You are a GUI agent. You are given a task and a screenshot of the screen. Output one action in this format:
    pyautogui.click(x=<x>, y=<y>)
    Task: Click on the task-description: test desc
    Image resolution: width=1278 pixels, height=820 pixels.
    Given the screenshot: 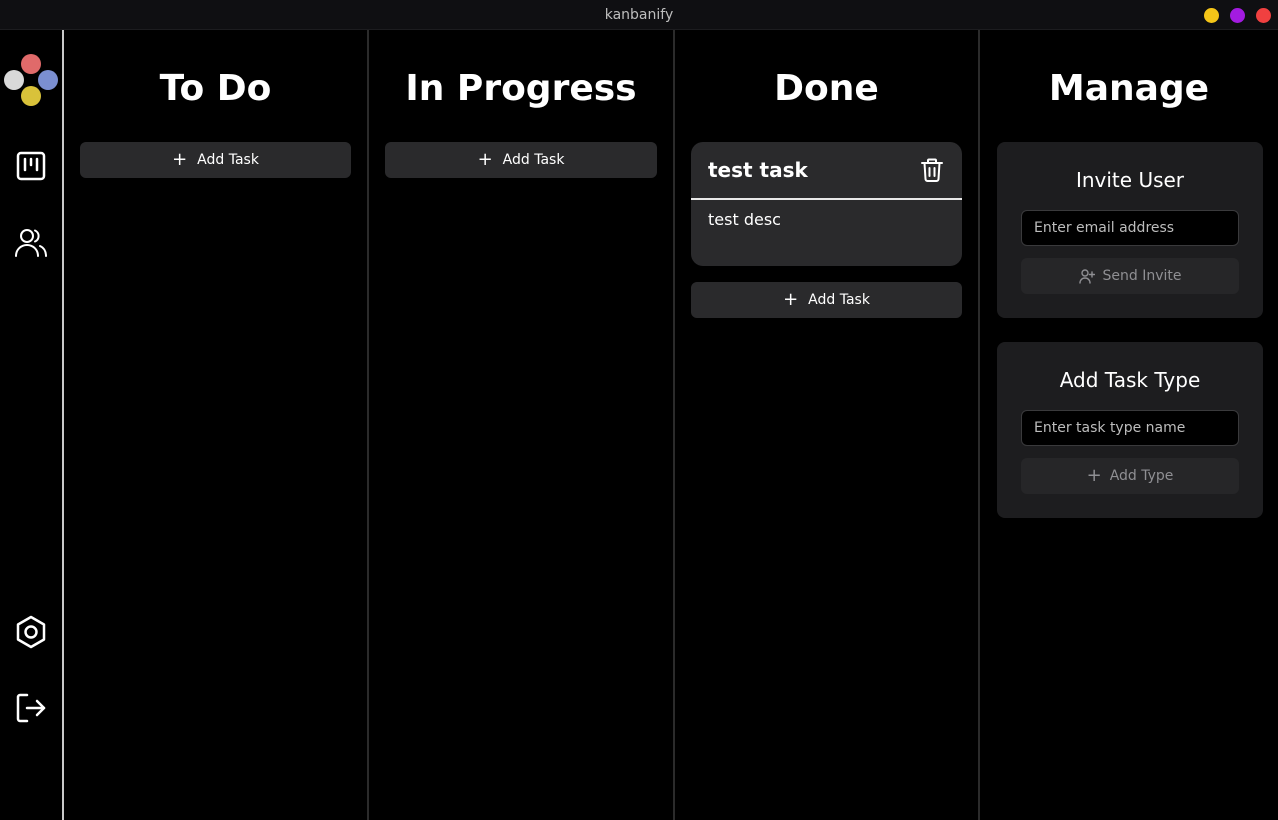 What is the action you would take?
    pyautogui.click(x=744, y=219)
    